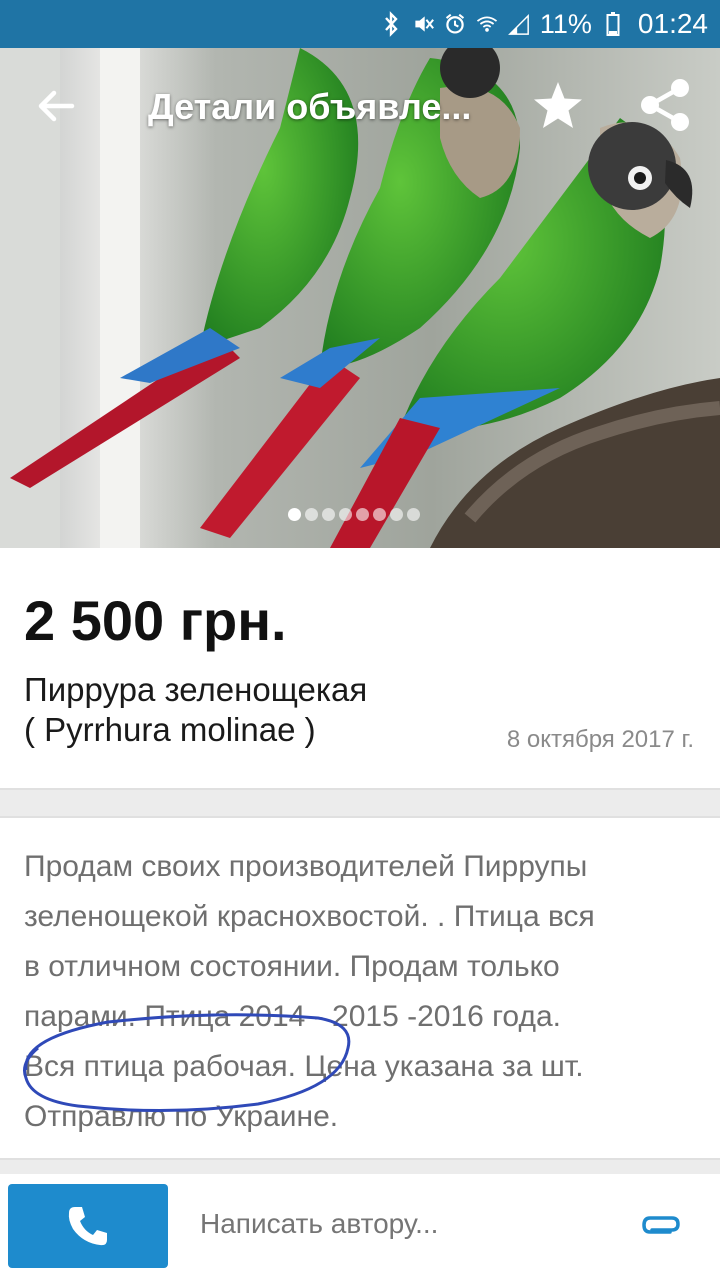 Image resolution: width=720 pixels, height=1280 pixels. Describe the element at coordinates (600, 739) in the screenshot. I see `listing-date: 8 октября 2017 г.` at that location.